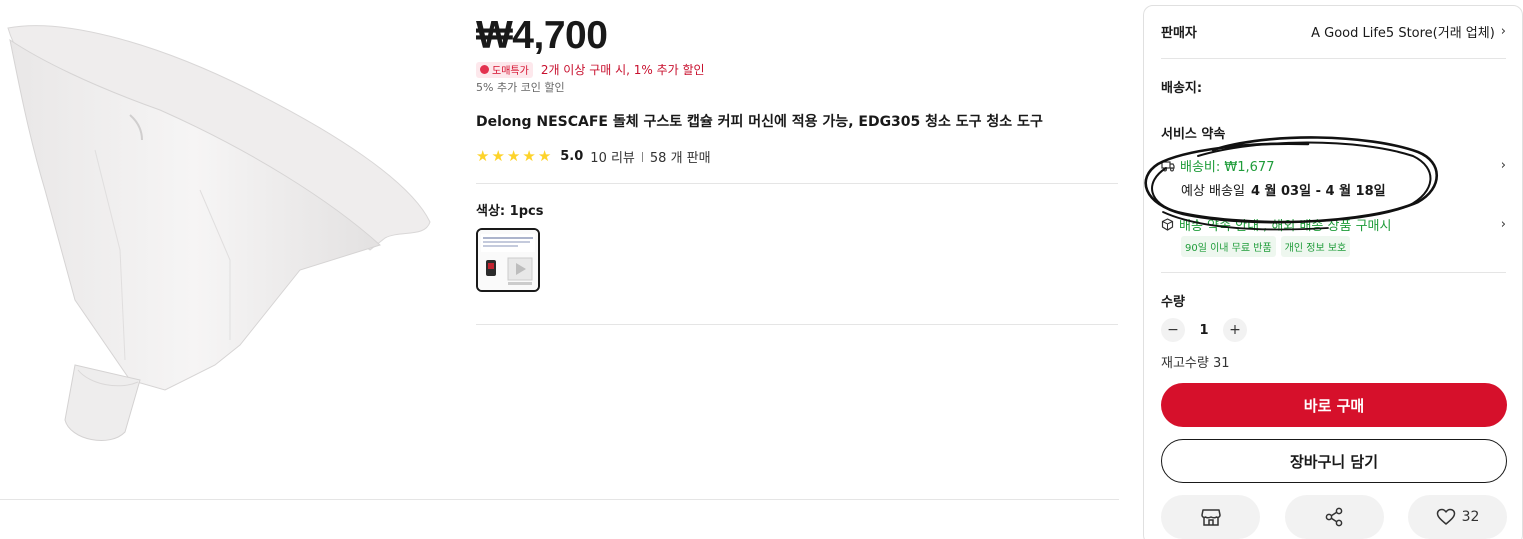 This screenshot has height=539, width=1523. I want to click on buy-now-button: 바로 구매, so click(1334, 405).